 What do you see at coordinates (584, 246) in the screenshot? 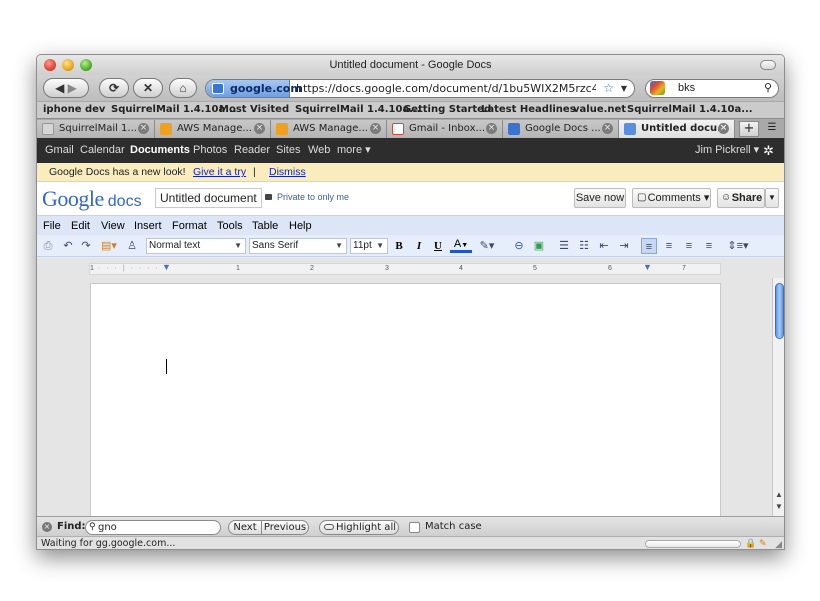
I see `bulleted-list-icon: ☷` at bounding box center [584, 246].